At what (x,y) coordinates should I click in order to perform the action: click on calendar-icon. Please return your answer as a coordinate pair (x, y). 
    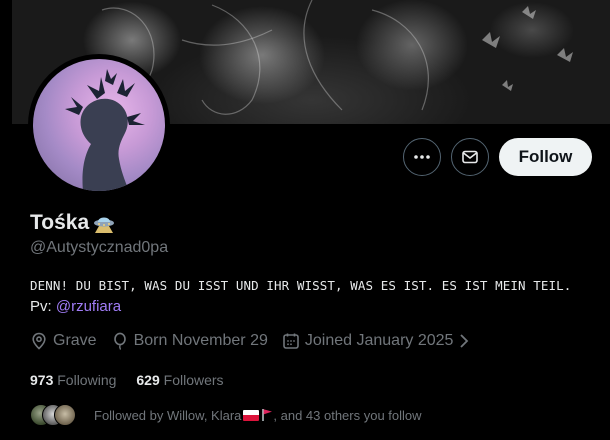
    Looking at the image, I should click on (291, 341).